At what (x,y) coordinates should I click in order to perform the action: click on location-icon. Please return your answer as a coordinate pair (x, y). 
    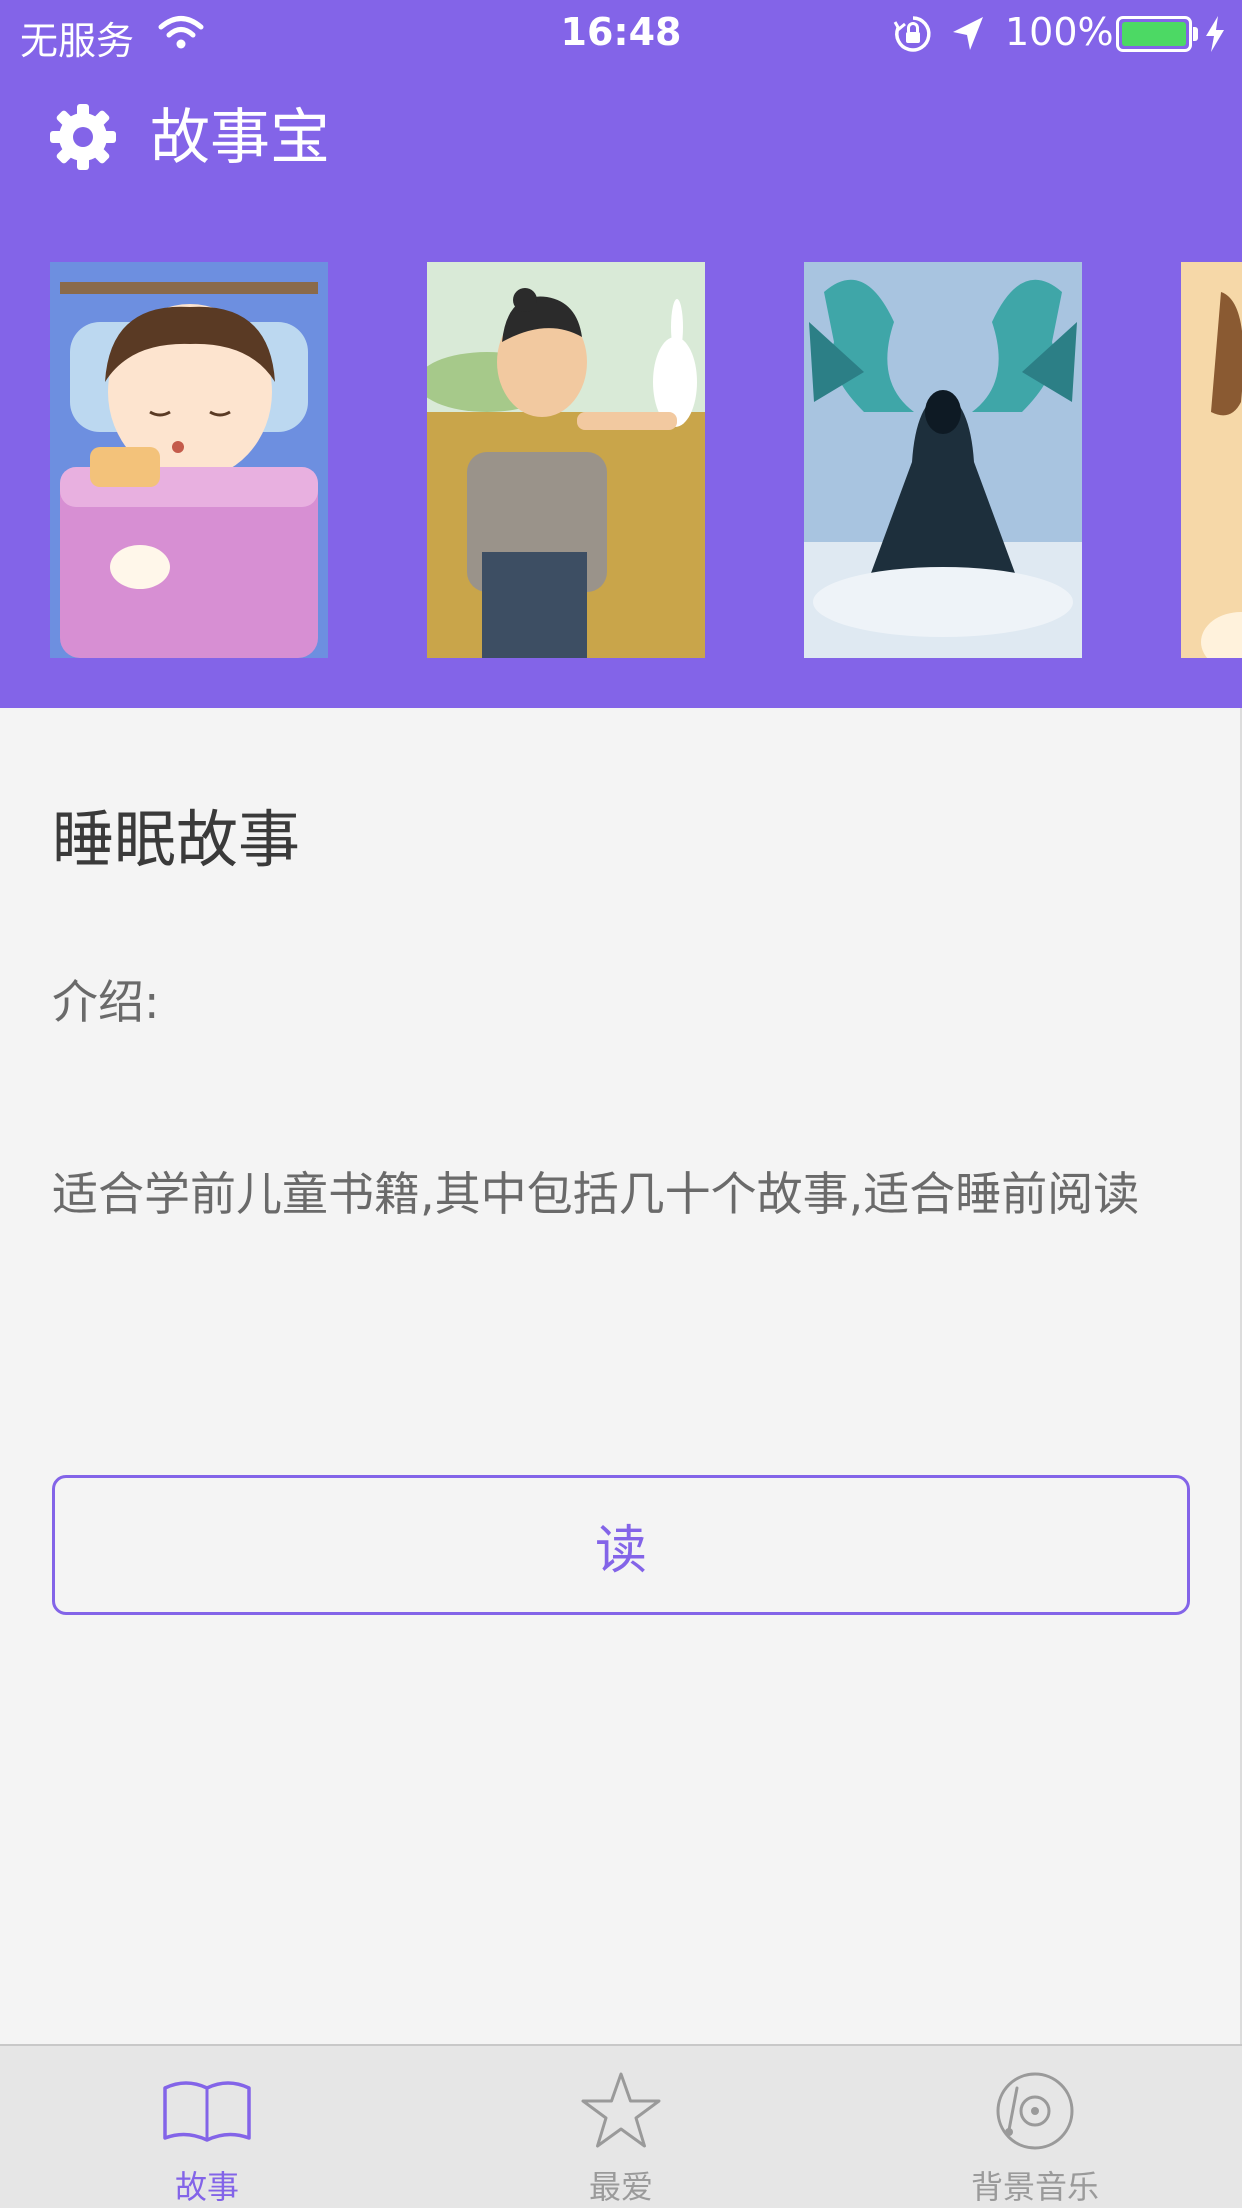
    Looking at the image, I should click on (968, 33).